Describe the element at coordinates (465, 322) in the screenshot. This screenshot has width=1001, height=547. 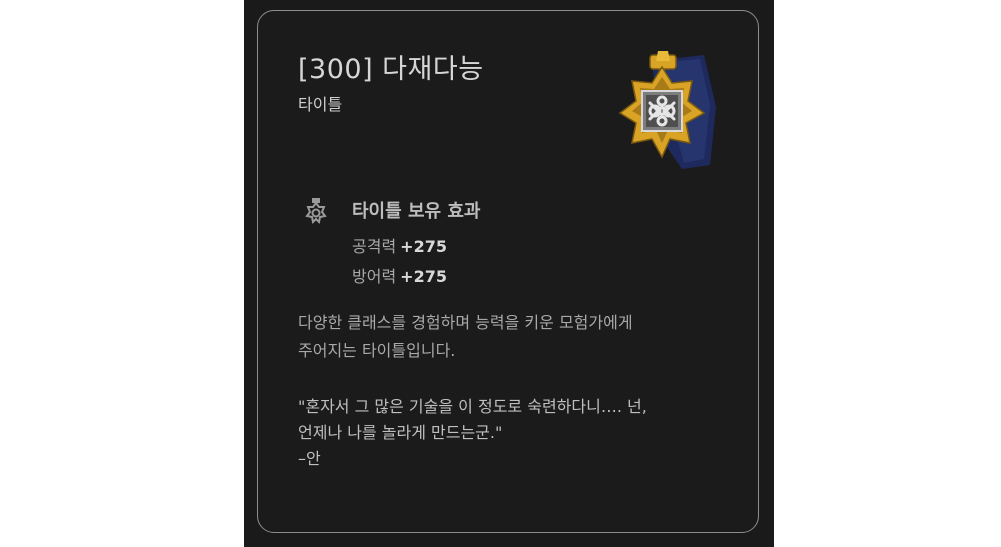
I see `description-line: 다양한 클래스를 경험하며 능력을 키운 모험가에게` at that location.